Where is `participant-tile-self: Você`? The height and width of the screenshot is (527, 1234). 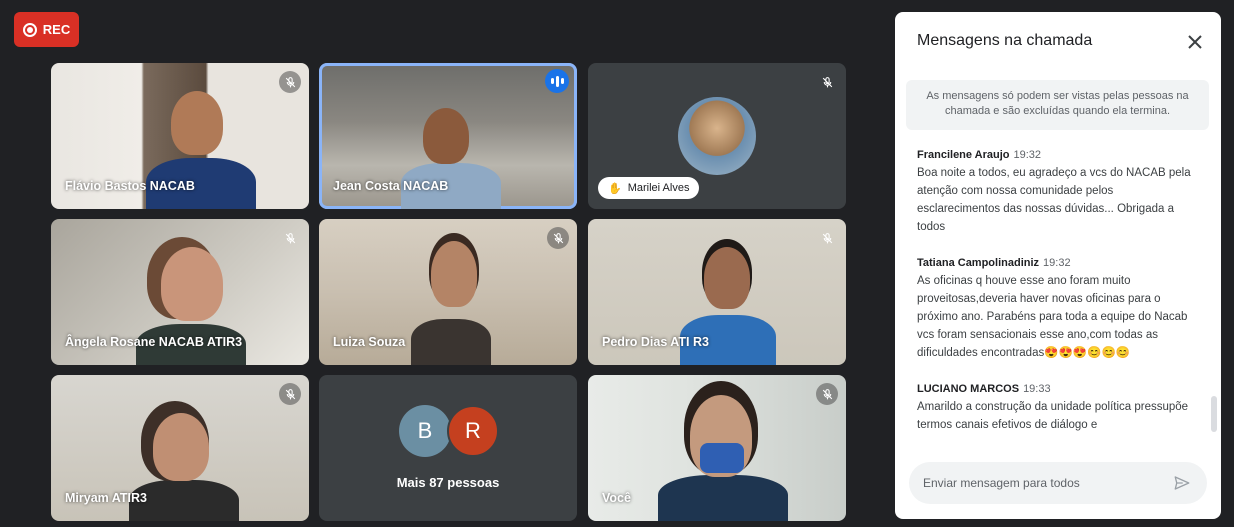
participant-tile-self: Você is located at coordinates (717, 448).